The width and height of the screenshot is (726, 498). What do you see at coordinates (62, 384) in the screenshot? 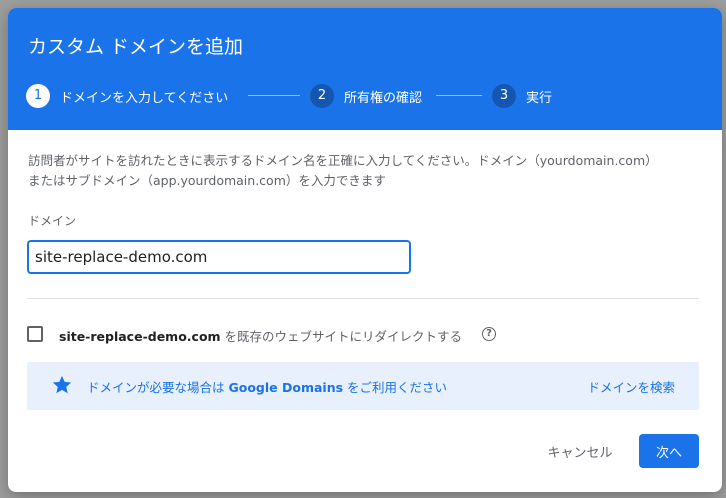
I see `star-icon` at bounding box center [62, 384].